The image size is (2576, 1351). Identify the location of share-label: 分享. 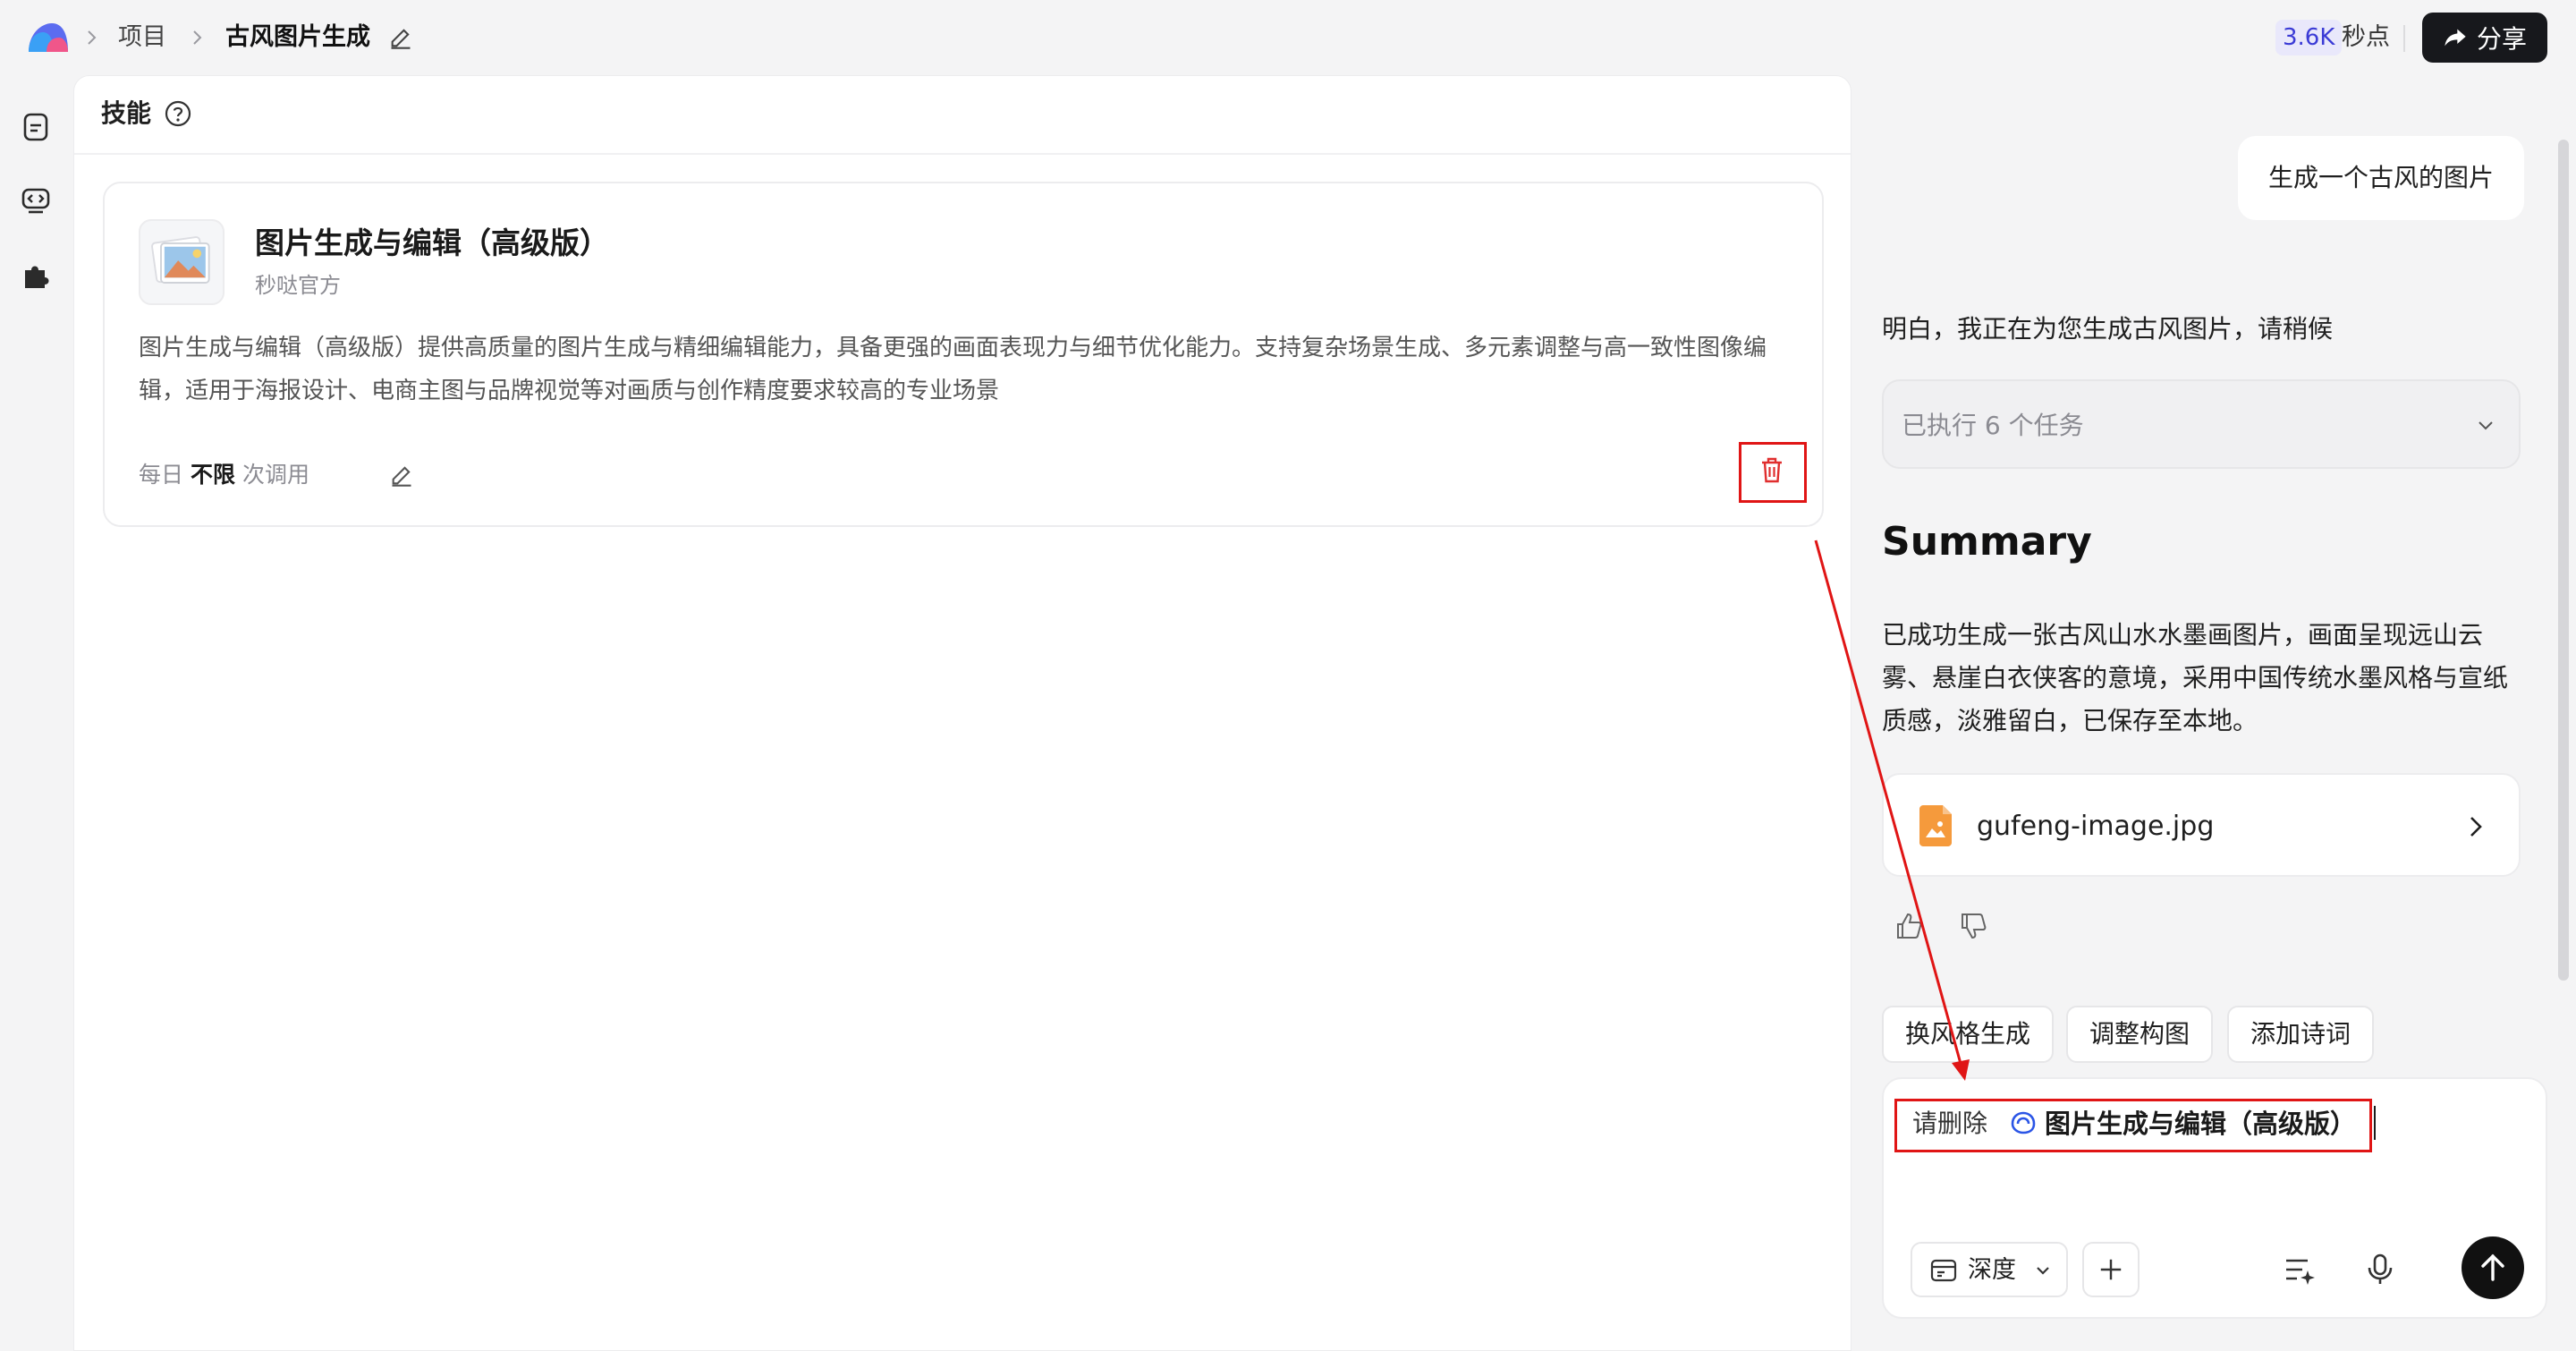
(2501, 39).